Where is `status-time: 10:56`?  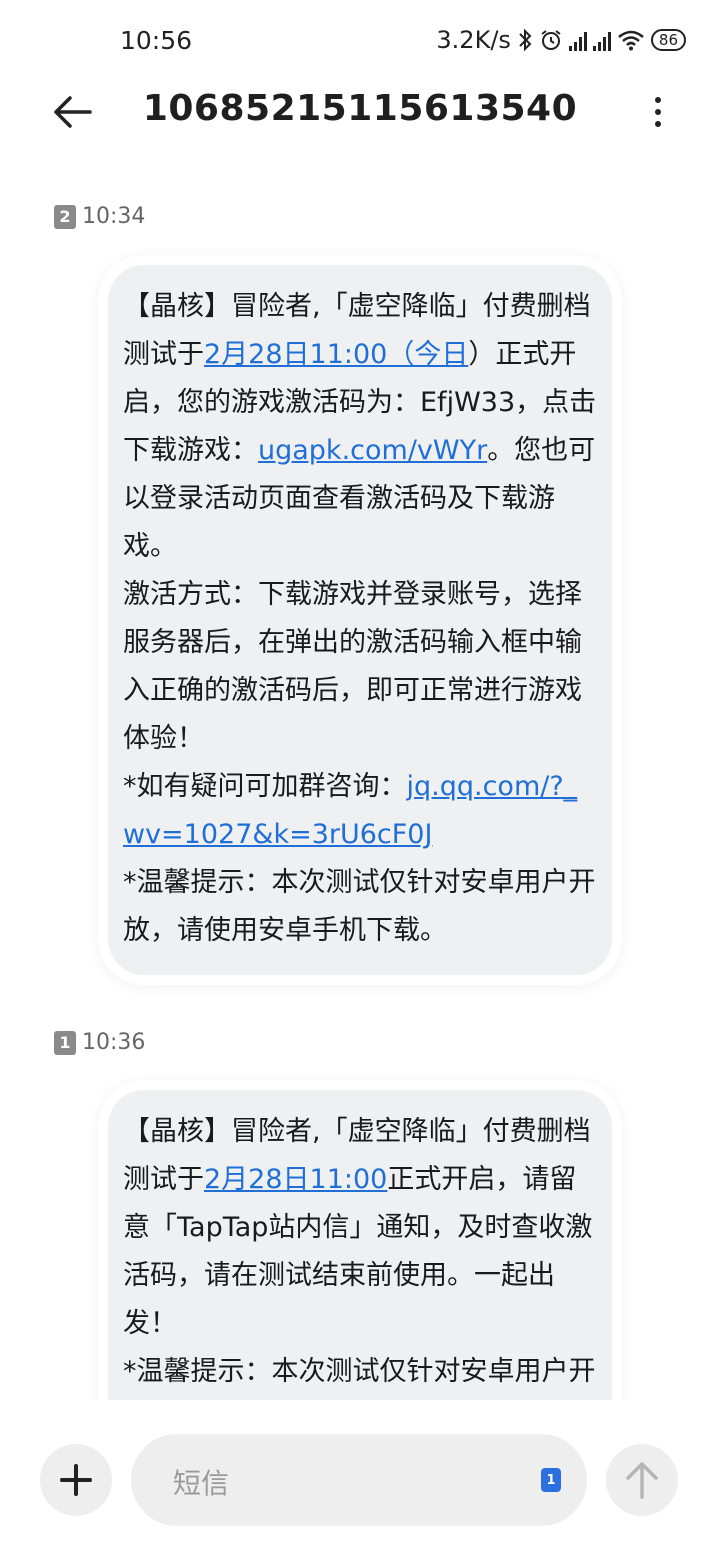
status-time: 10:56 is located at coordinates (156, 40).